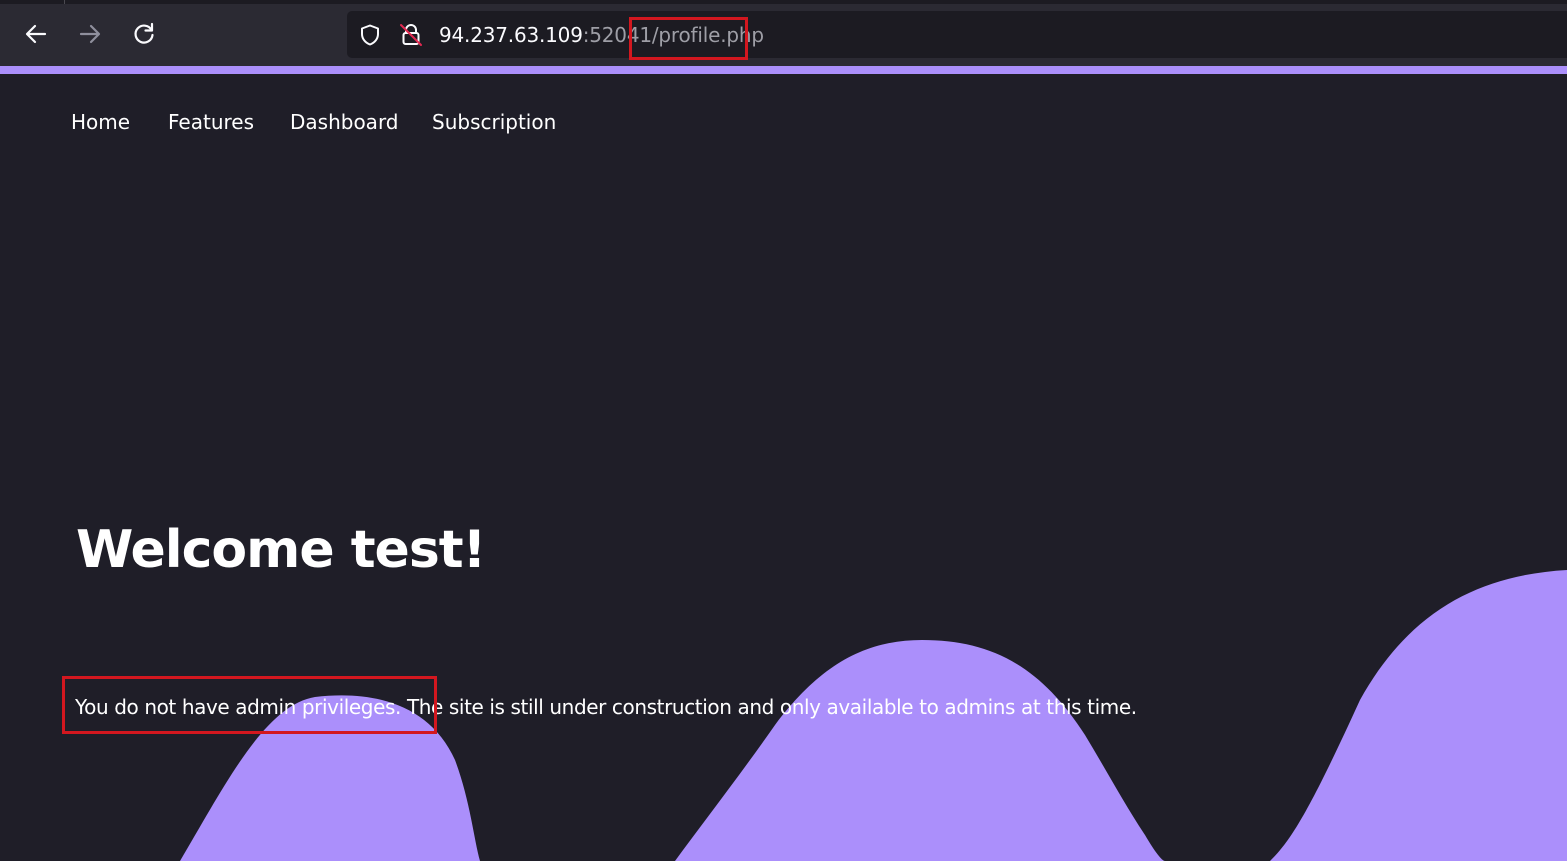 This screenshot has width=1567, height=861. Describe the element at coordinates (688, 38) in the screenshot. I see `url-highlight-box` at that location.